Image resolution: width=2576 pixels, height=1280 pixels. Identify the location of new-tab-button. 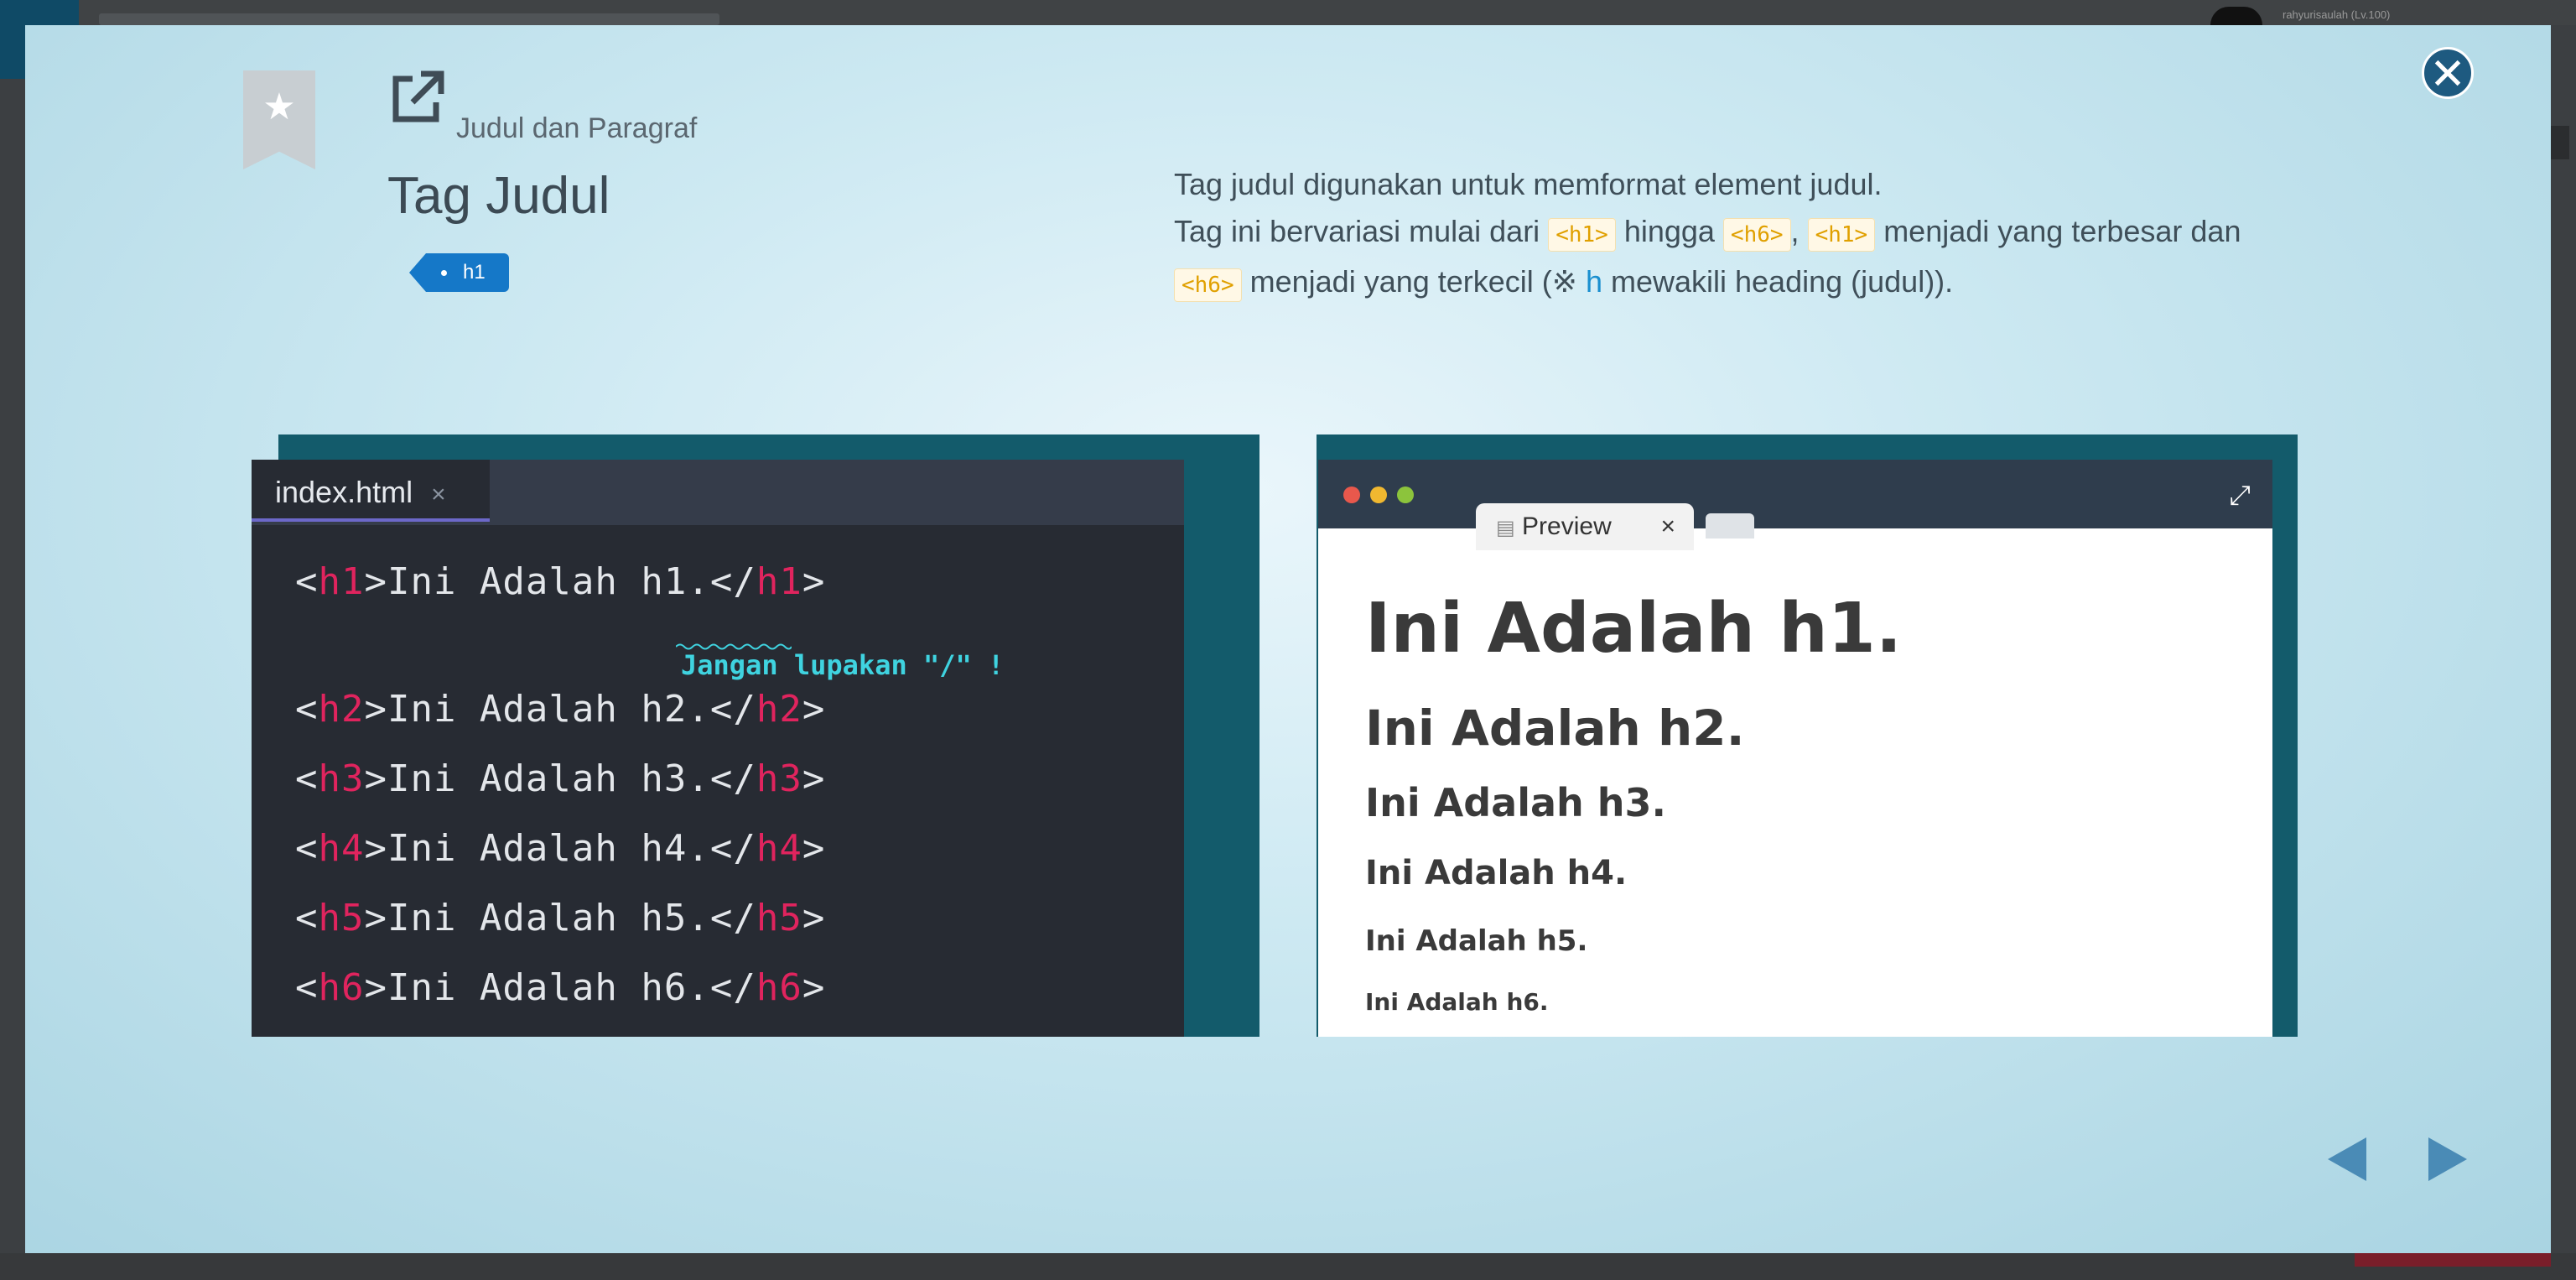
(1730, 526).